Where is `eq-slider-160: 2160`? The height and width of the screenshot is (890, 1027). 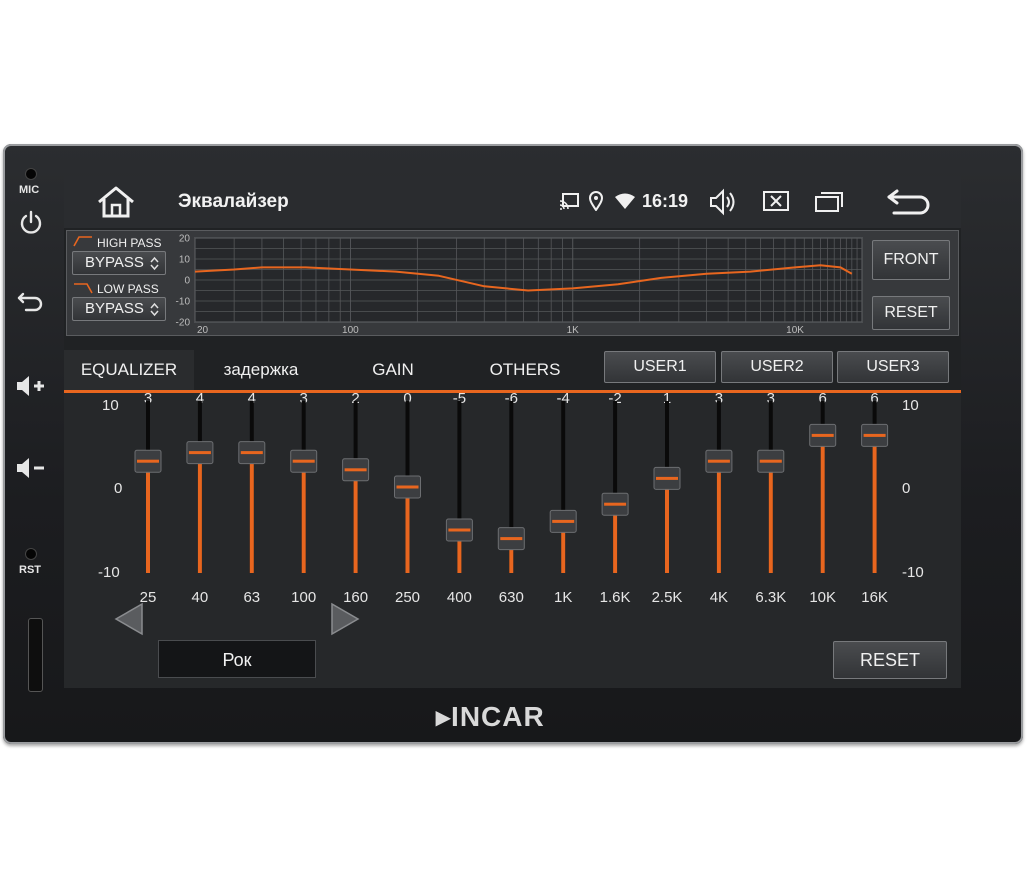 eq-slider-160: 2160 is located at coordinates (356, 499).